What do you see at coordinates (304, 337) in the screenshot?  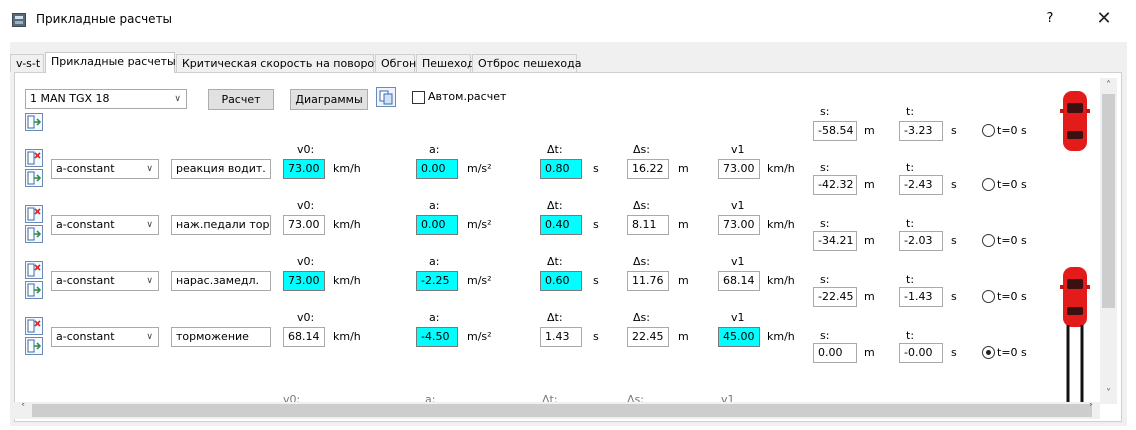 I see `v0-field: 68.14` at bounding box center [304, 337].